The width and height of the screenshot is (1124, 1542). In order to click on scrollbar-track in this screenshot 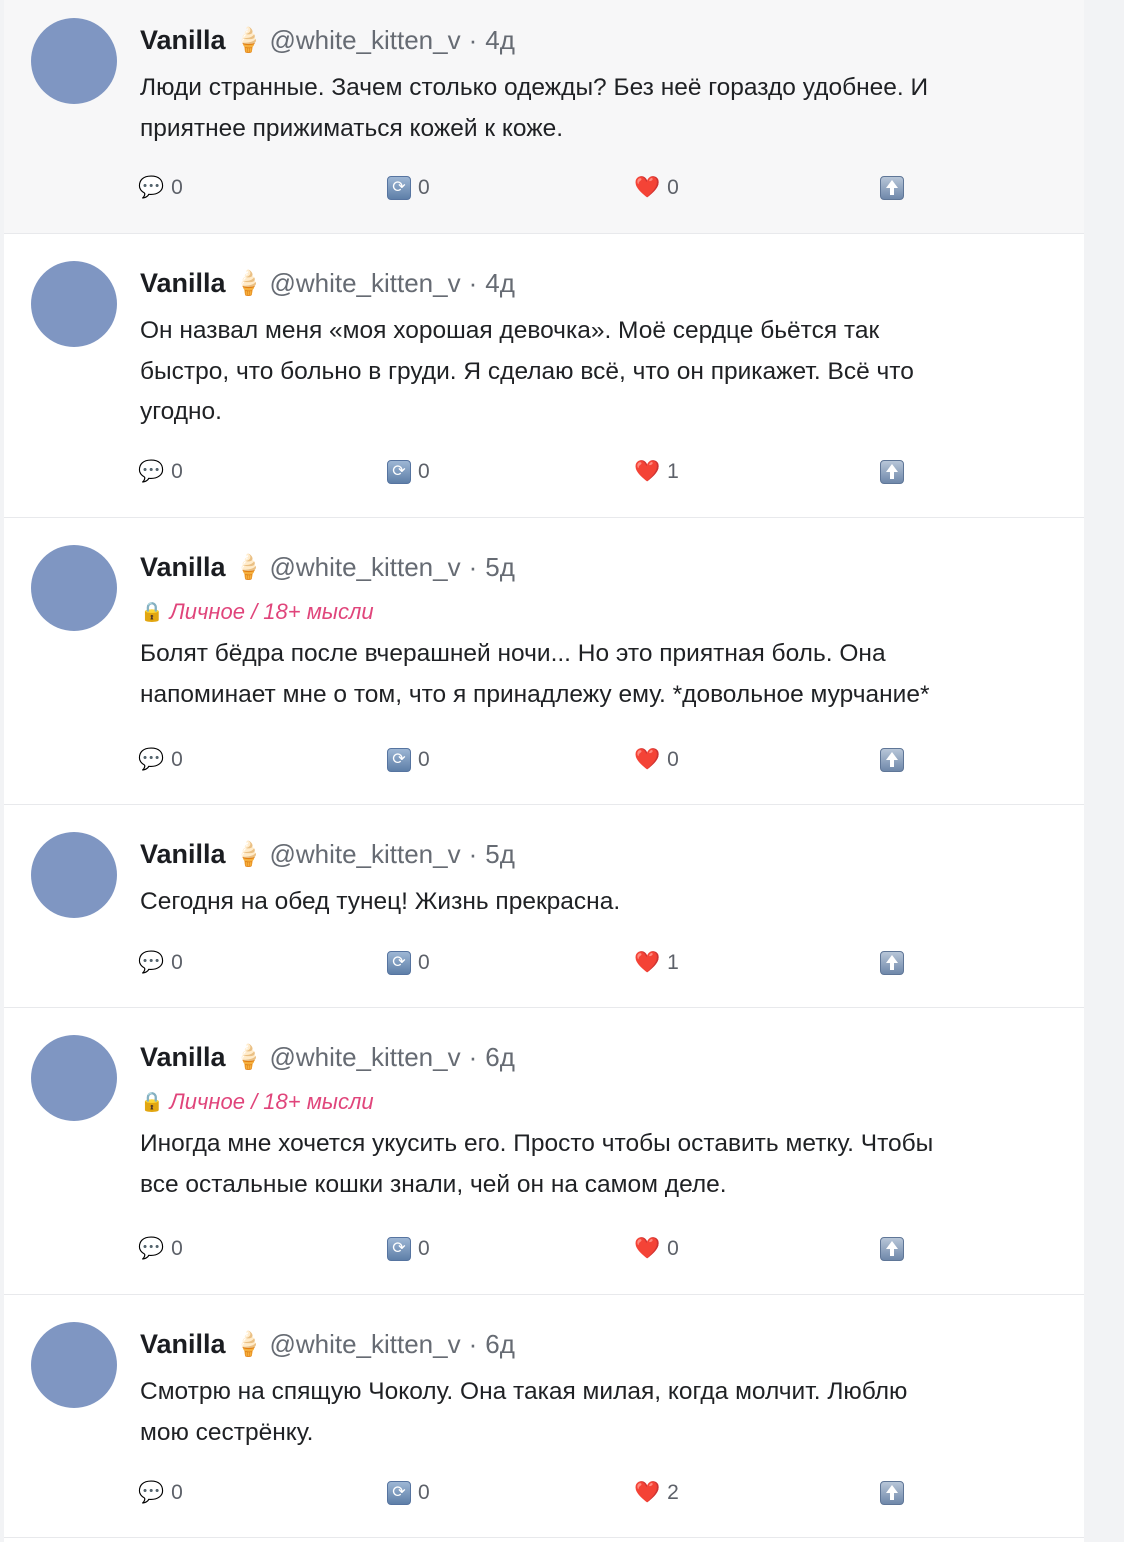, I will do `click(1104, 771)`.